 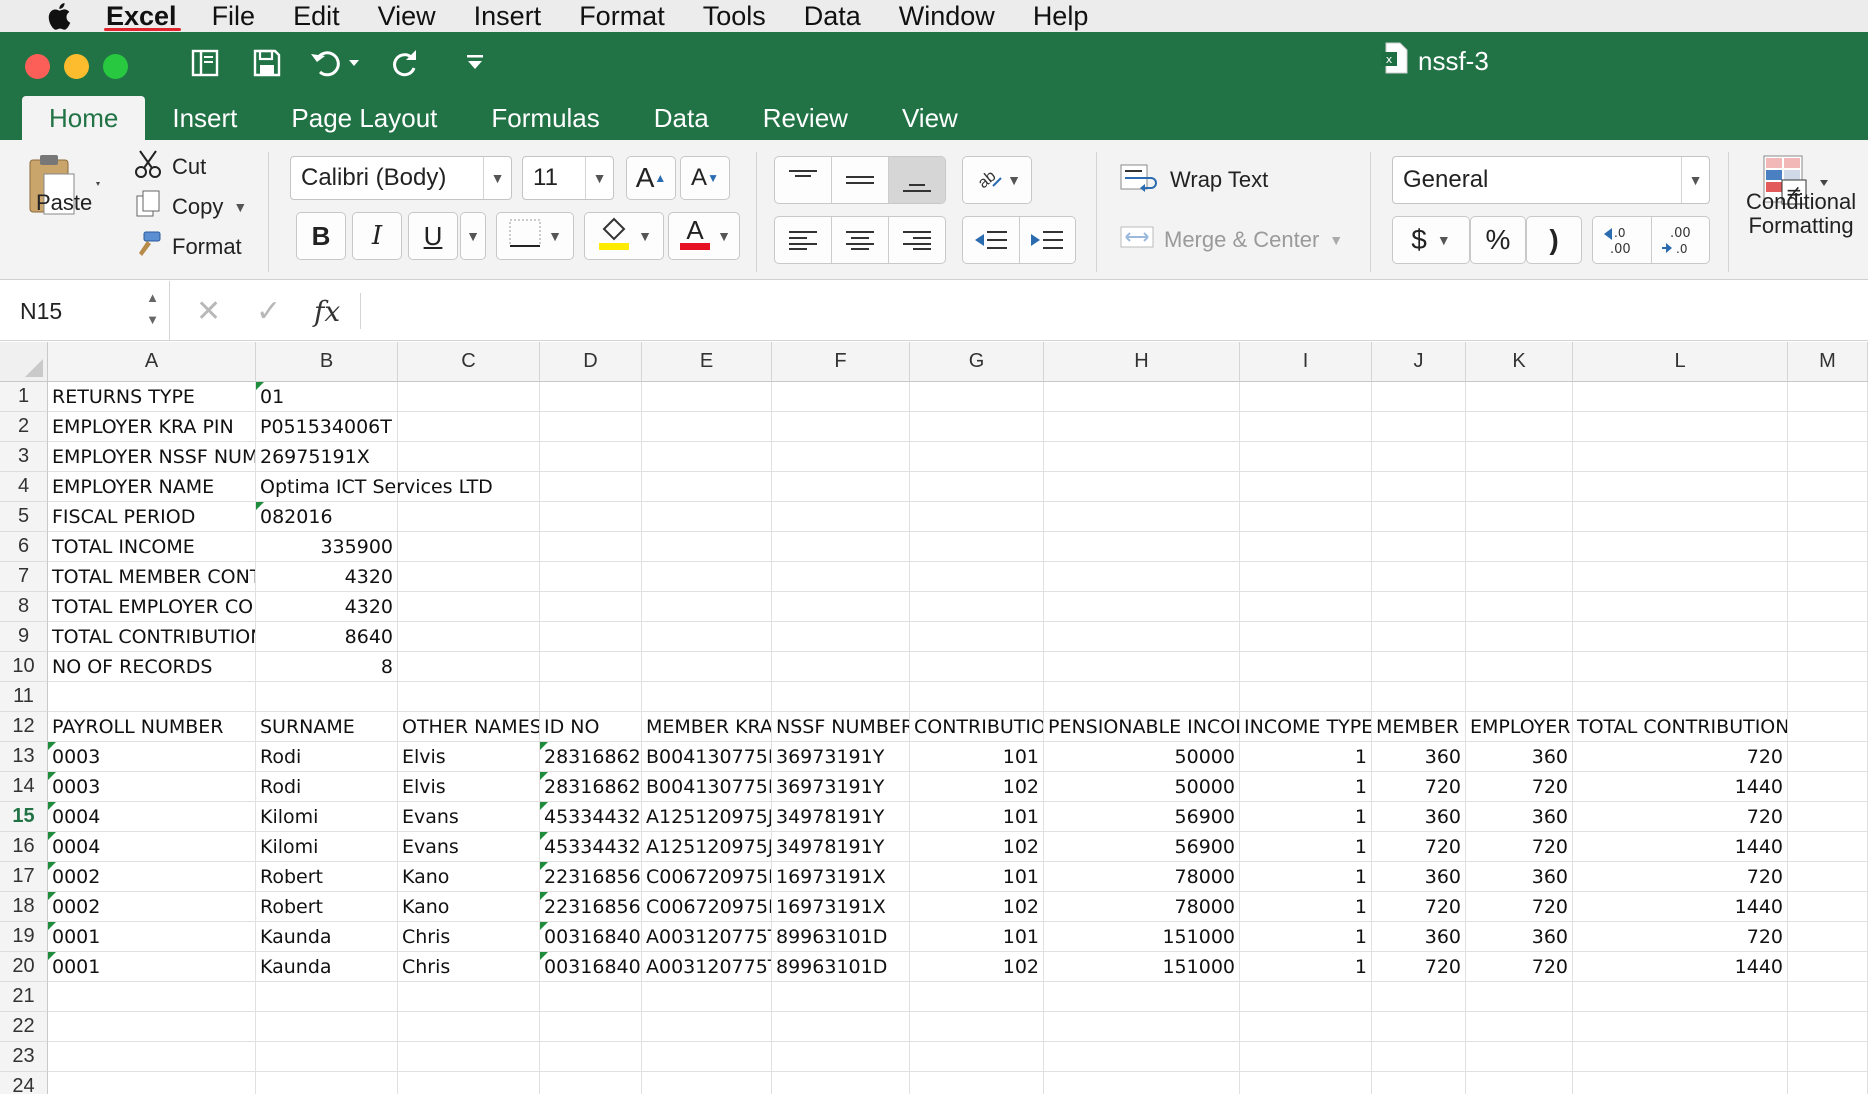 I want to click on redo-icon, so click(x=405, y=63).